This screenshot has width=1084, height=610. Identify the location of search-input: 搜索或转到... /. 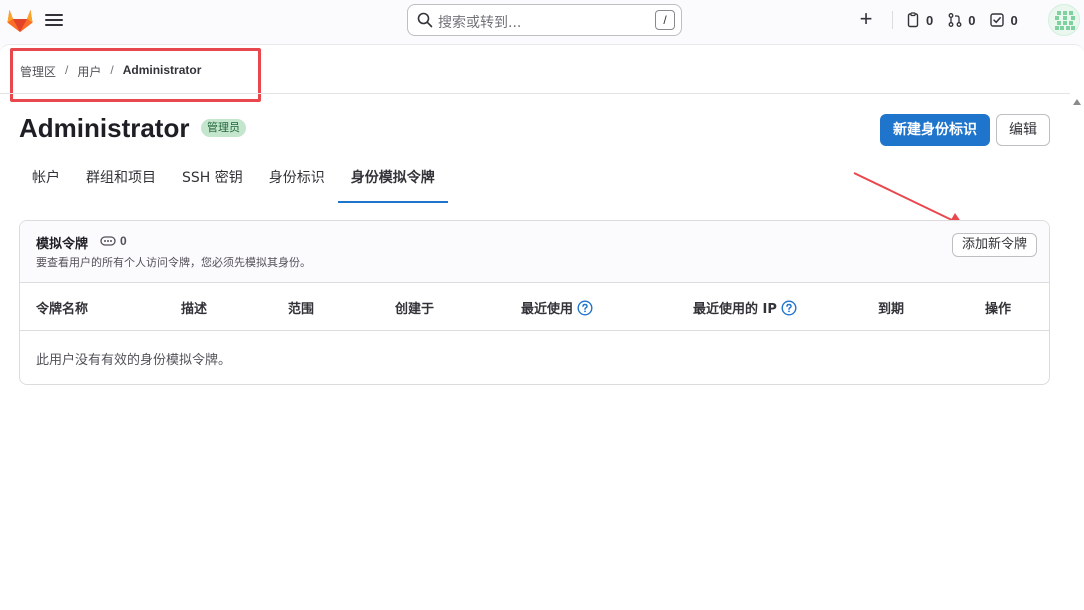
(544, 20).